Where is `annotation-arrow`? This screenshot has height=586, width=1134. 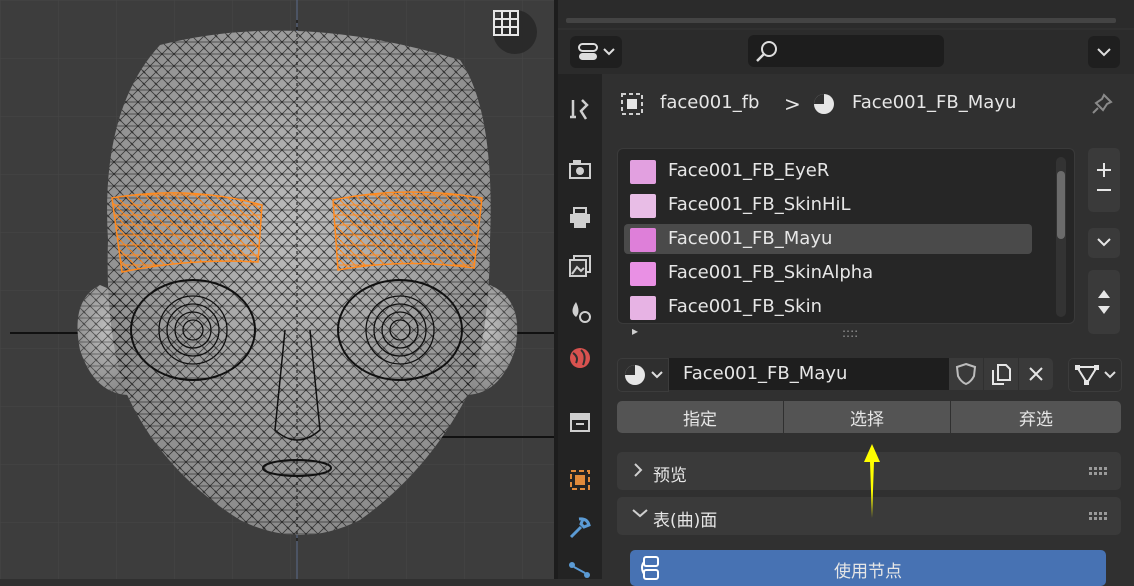 annotation-arrow is located at coordinates (872, 481).